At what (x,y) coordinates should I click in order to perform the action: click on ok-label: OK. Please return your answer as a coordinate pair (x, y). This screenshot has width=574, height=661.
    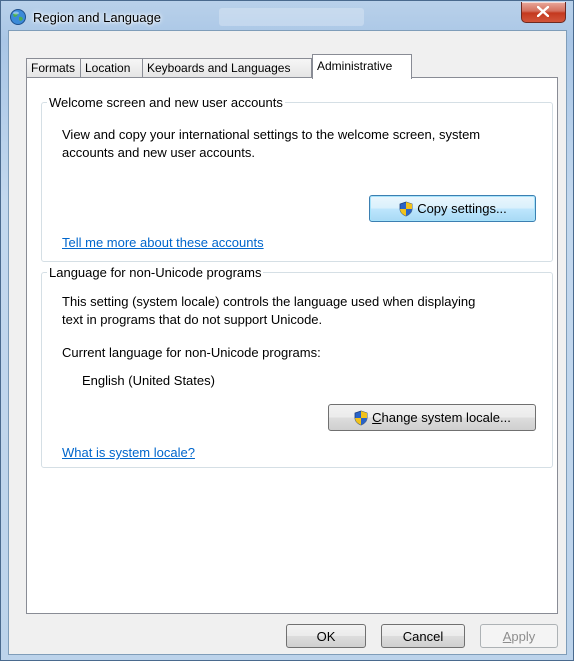
    Looking at the image, I should click on (326, 636).